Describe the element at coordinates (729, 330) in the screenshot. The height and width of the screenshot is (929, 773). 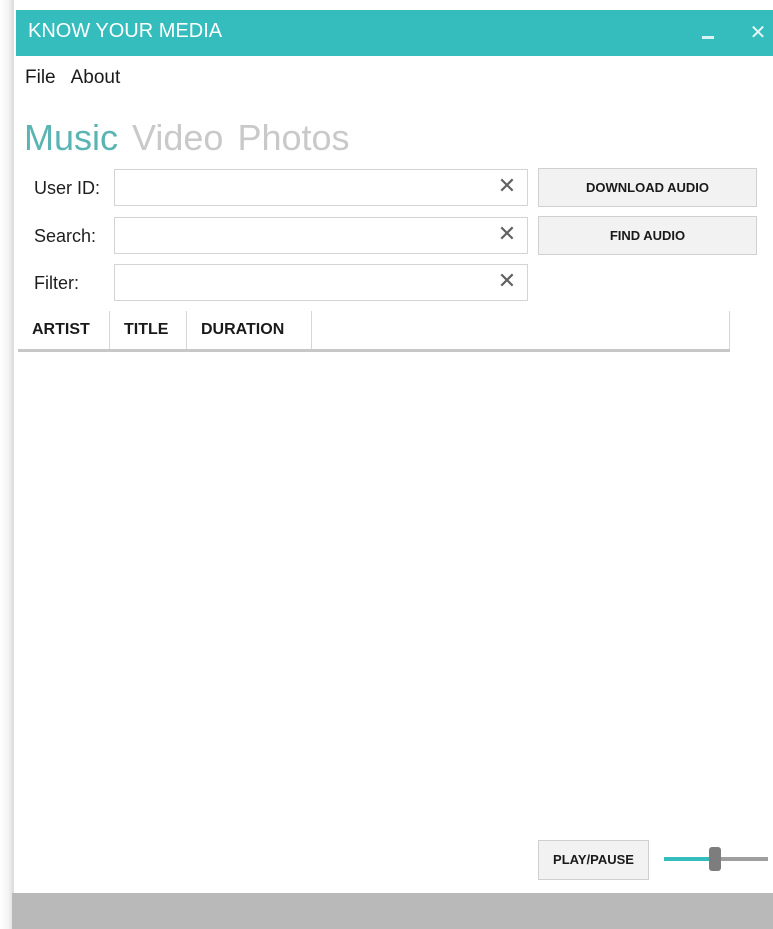
I see `table-right-border` at that location.